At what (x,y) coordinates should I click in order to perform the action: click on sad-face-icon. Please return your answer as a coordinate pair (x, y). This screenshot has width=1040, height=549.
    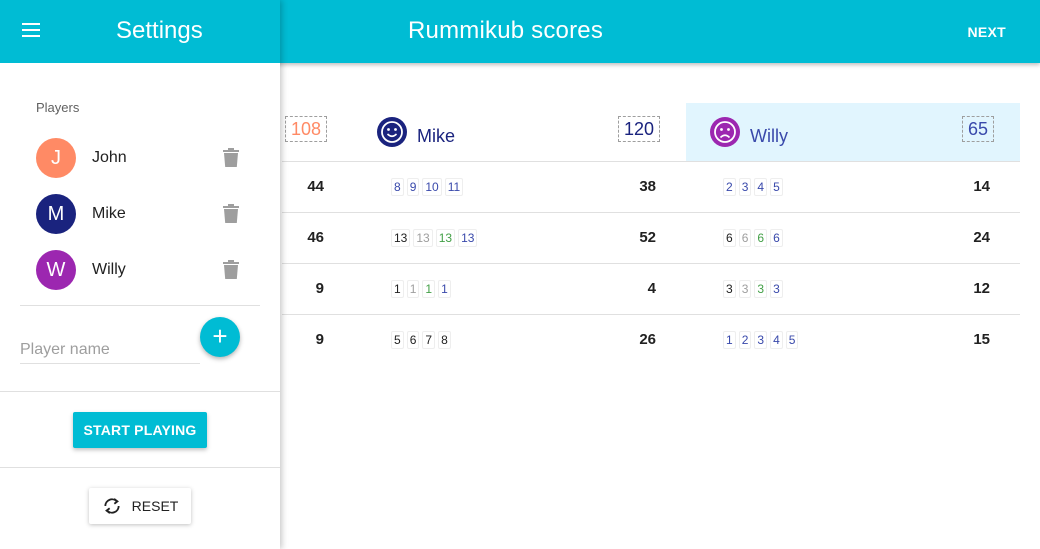
    Looking at the image, I should click on (725, 132).